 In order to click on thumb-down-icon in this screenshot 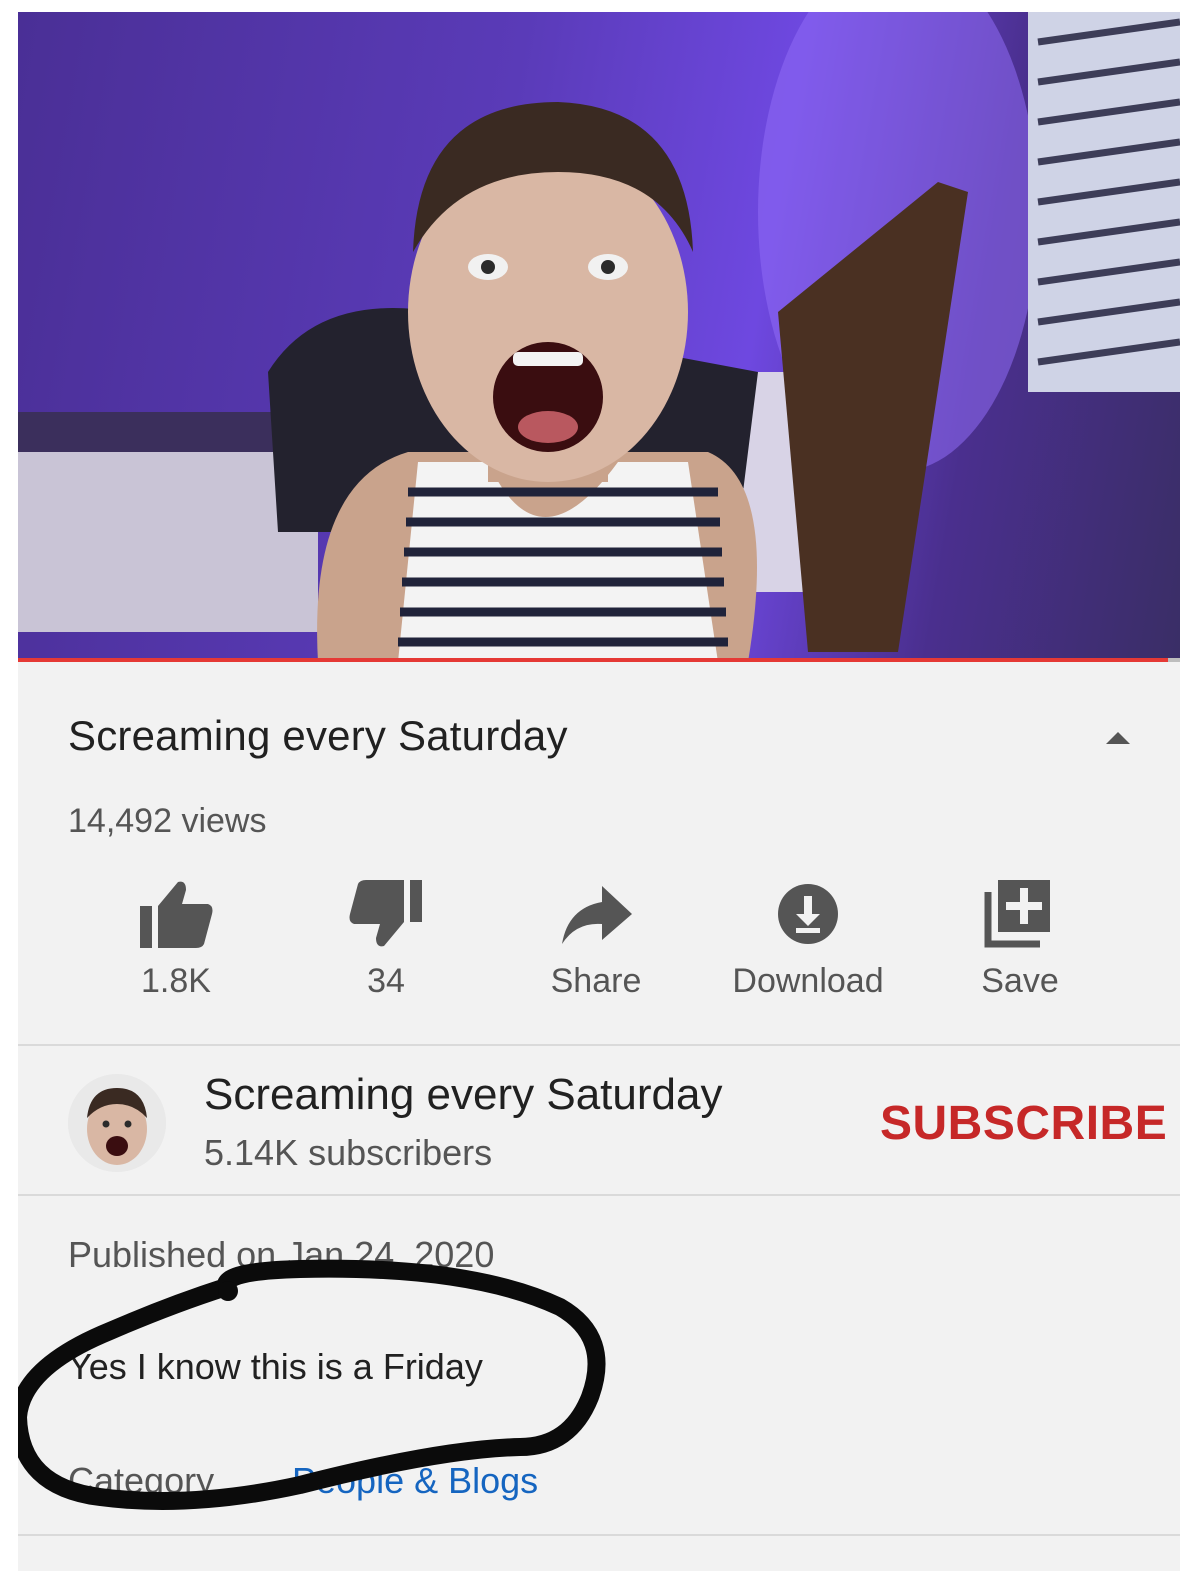, I will do `click(385, 913)`.